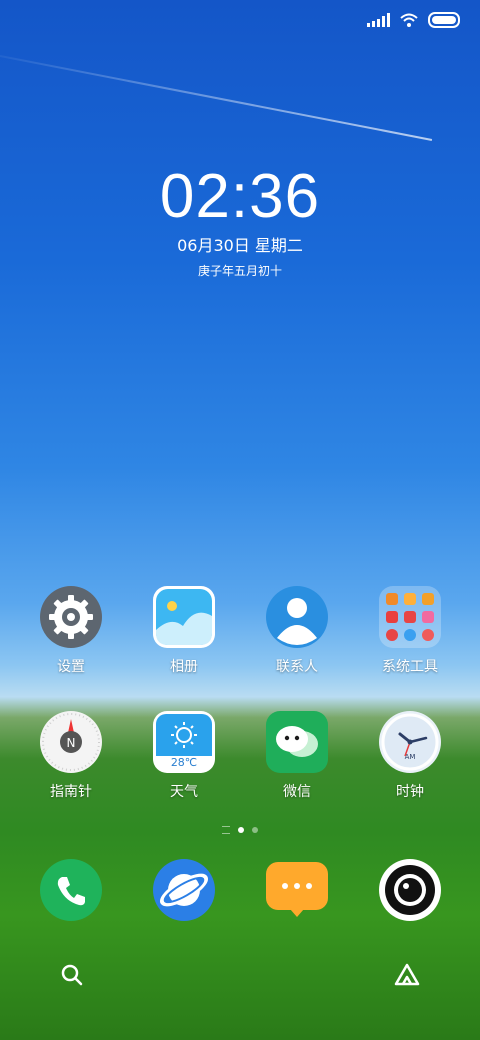 The width and height of the screenshot is (480, 1040). What do you see at coordinates (297, 617) in the screenshot?
I see `contacts-icon` at bounding box center [297, 617].